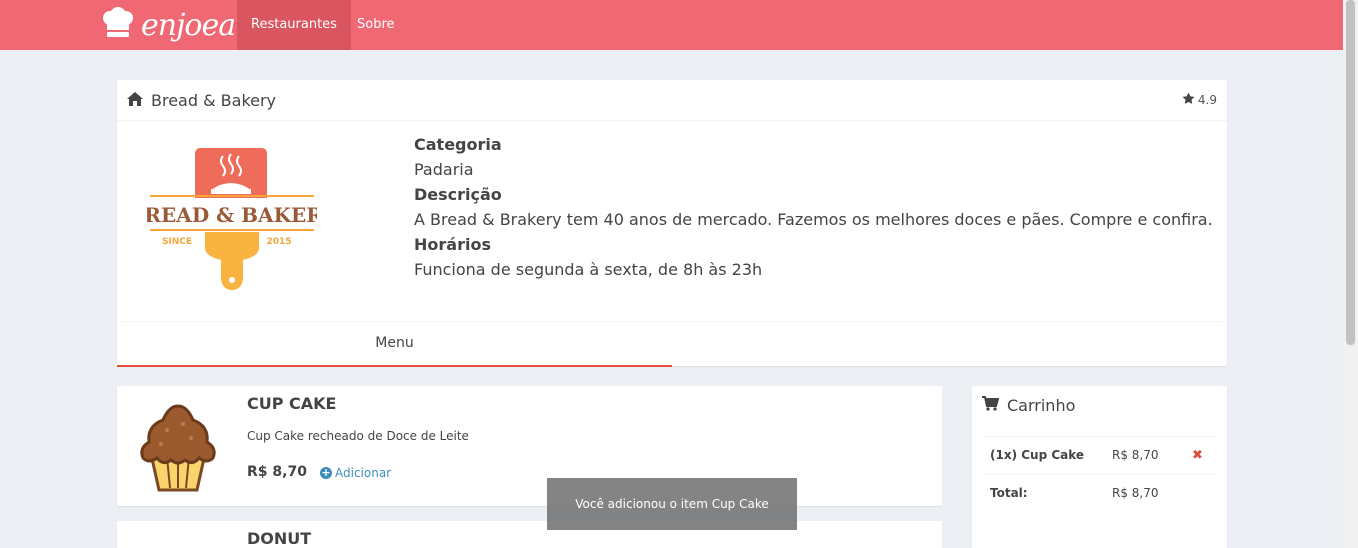 The width and height of the screenshot is (1358, 548). I want to click on restaurant-tabs: Menu, so click(672, 344).